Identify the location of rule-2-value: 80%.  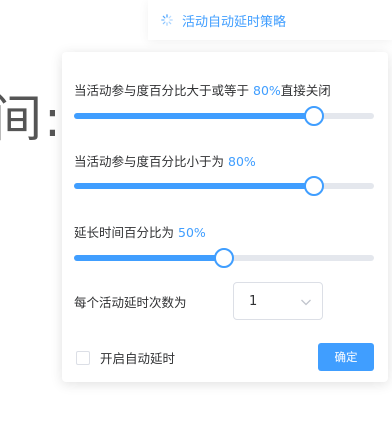
(242, 161).